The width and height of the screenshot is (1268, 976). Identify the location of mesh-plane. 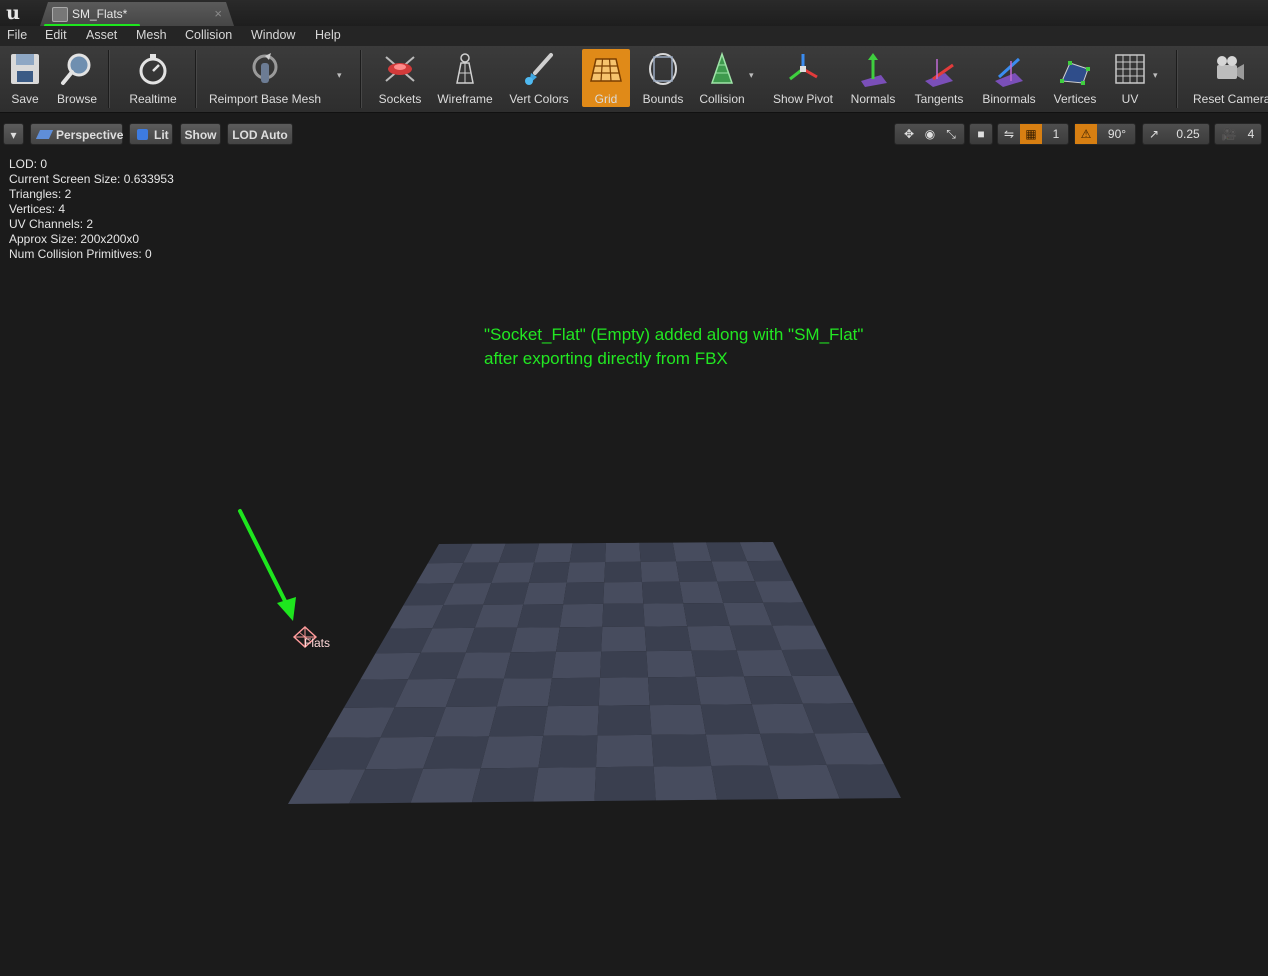
(594, 673).